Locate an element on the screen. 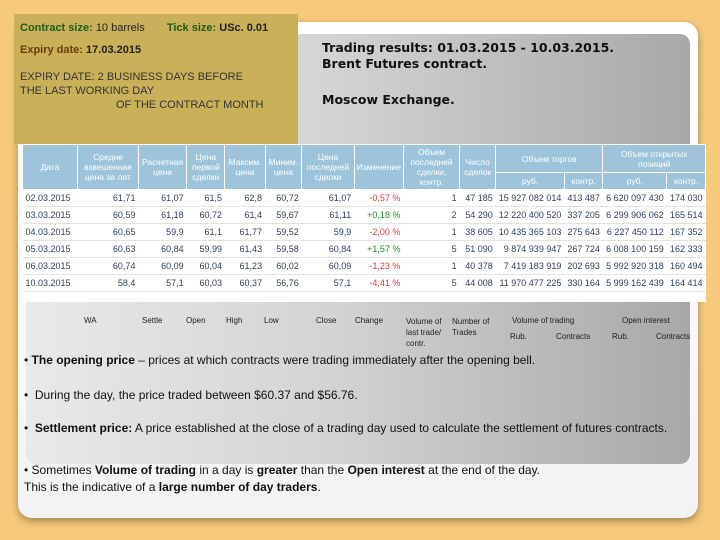  cell-low: 59,52 is located at coordinates (283, 232).